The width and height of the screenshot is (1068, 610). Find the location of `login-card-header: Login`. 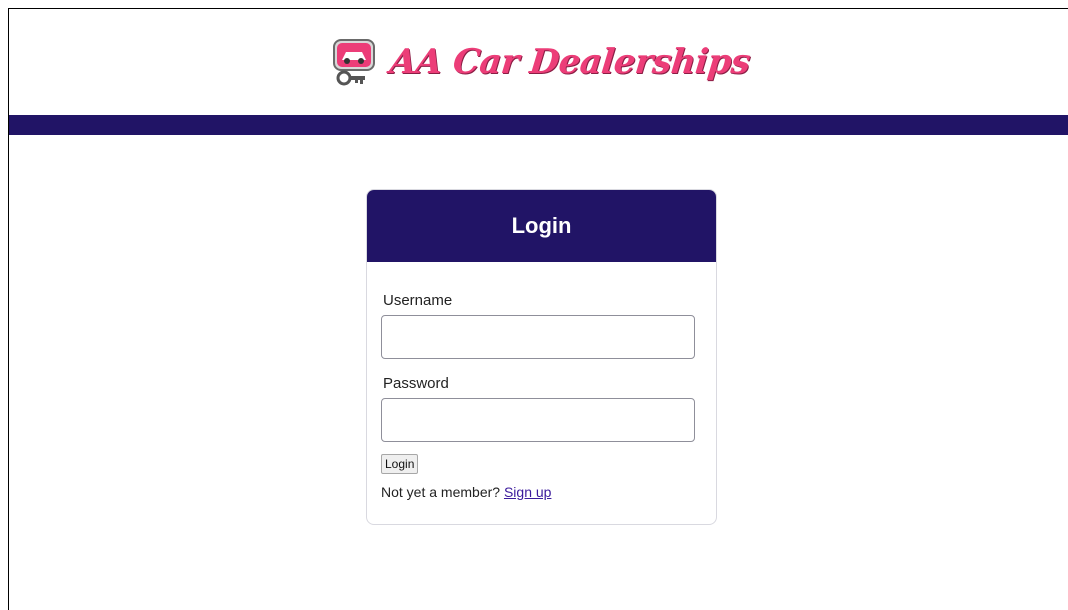

login-card-header: Login is located at coordinates (541, 226).